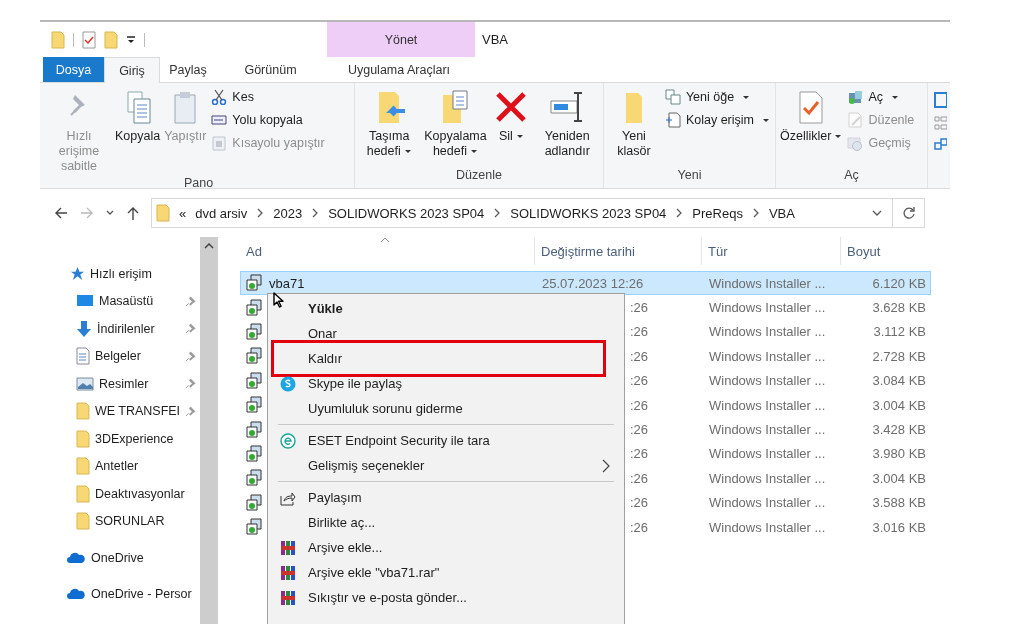 Image resolution: width=1025 pixels, height=624 pixels. I want to click on down-arrow-icon, so click(84, 328).